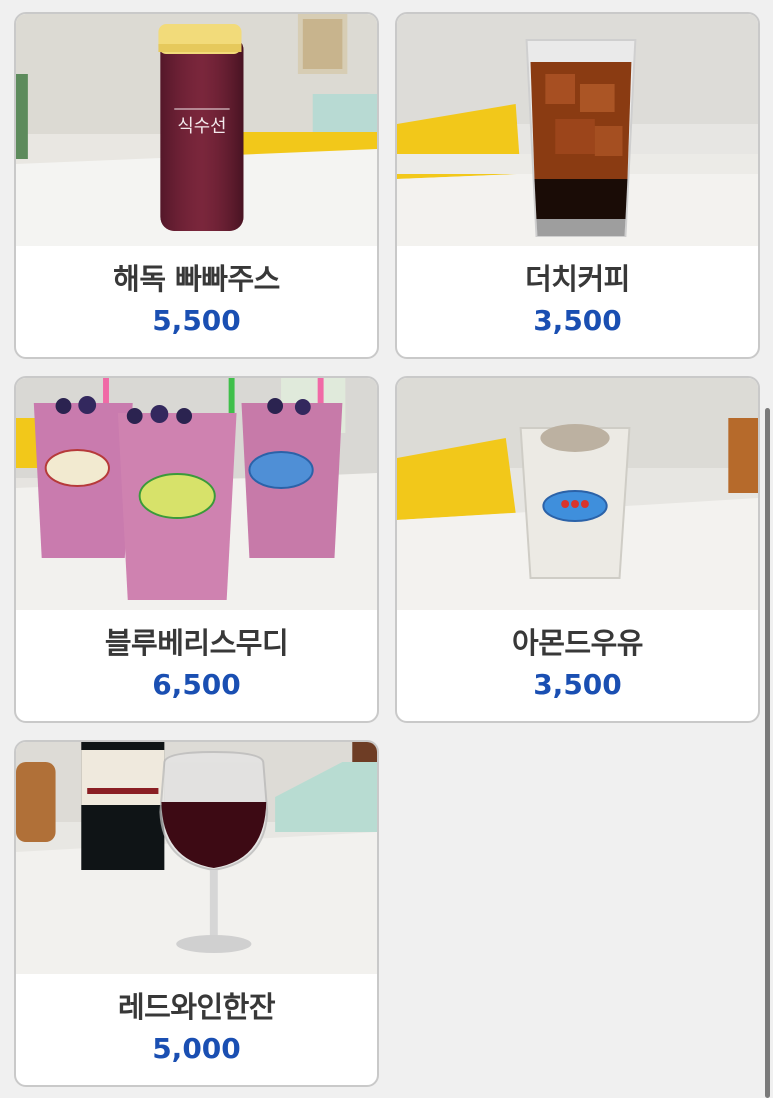 Image resolution: width=773 pixels, height=1098 pixels. What do you see at coordinates (767, 753) in the screenshot?
I see `scrollbar-thumb` at bounding box center [767, 753].